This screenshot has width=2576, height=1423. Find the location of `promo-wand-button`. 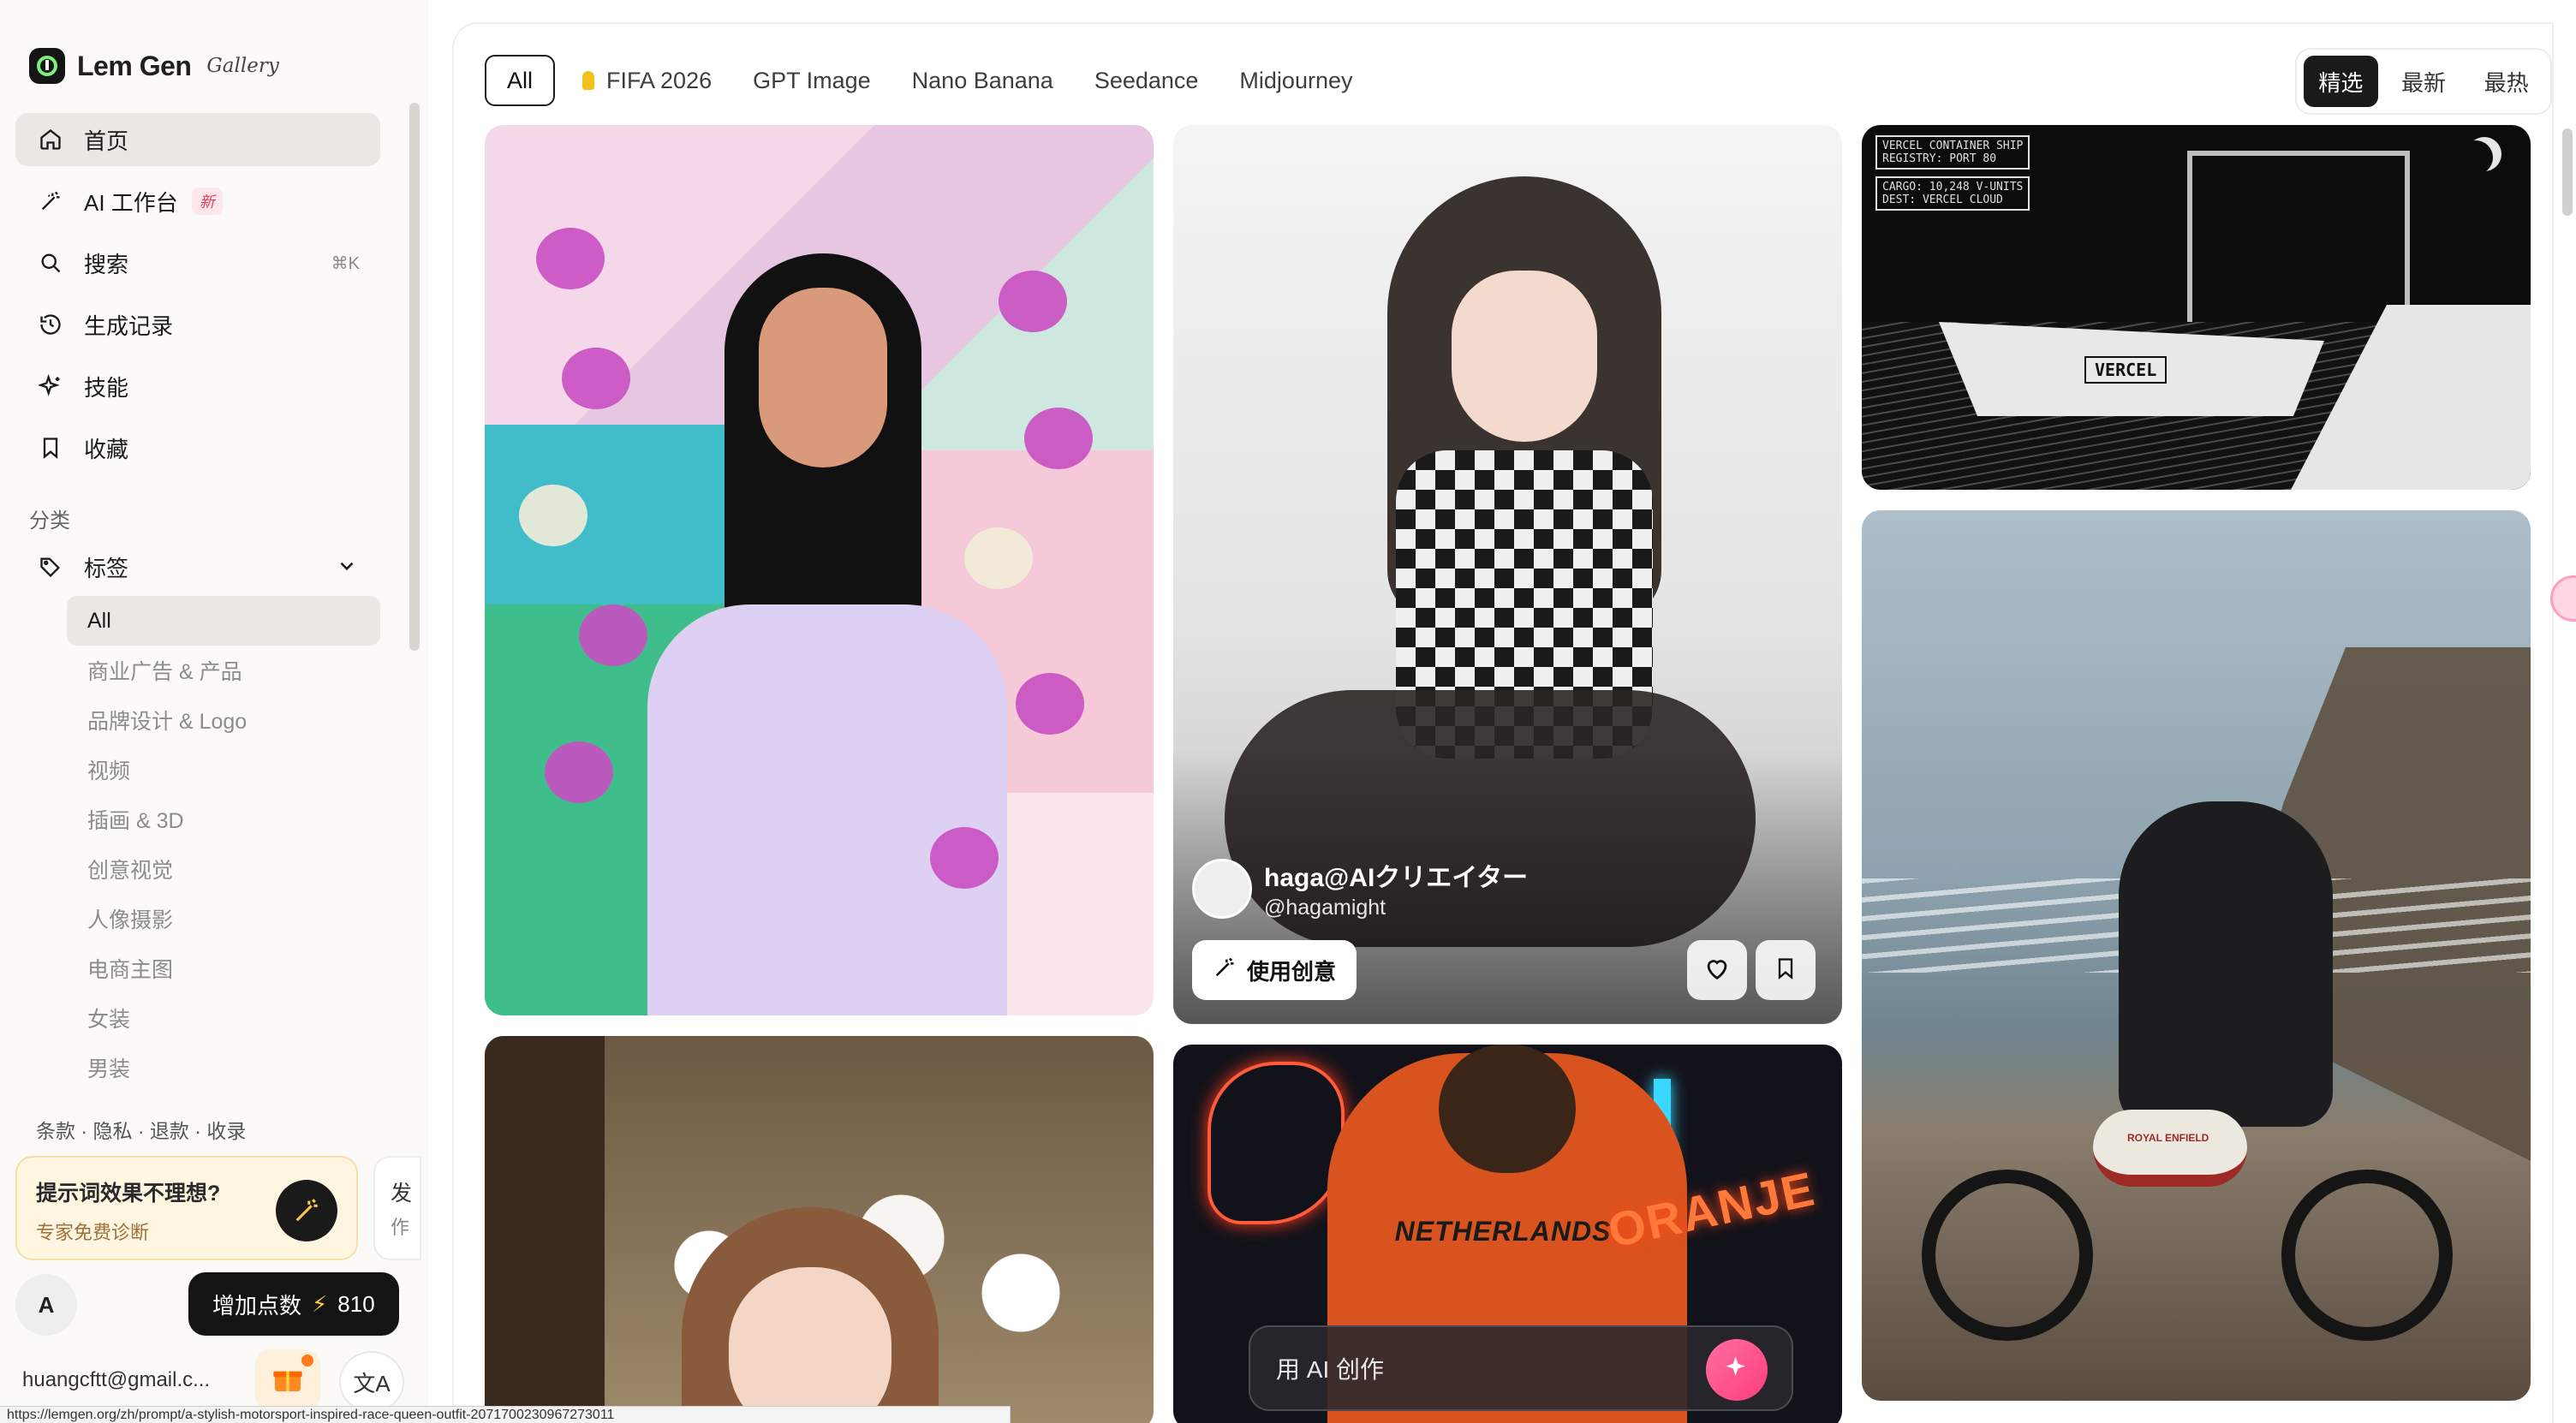

promo-wand-button is located at coordinates (306, 1210).